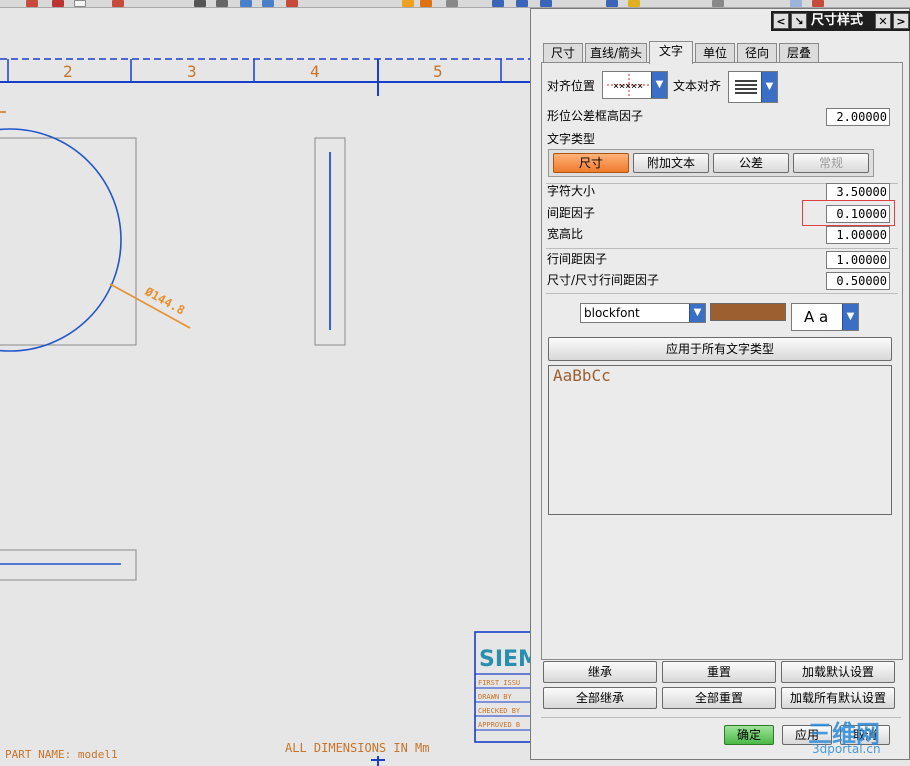  Describe the element at coordinates (505, 659) in the screenshot. I see `title-block-brand: SIEM` at that location.